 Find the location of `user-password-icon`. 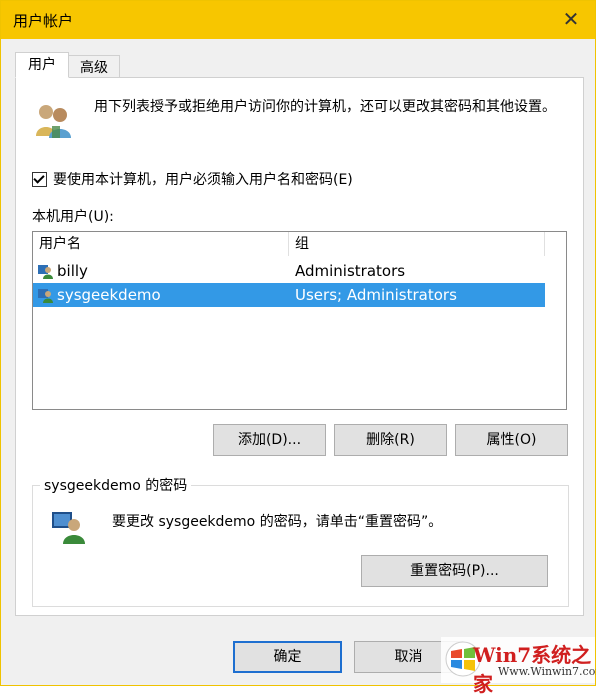

user-password-icon is located at coordinates (68, 528).